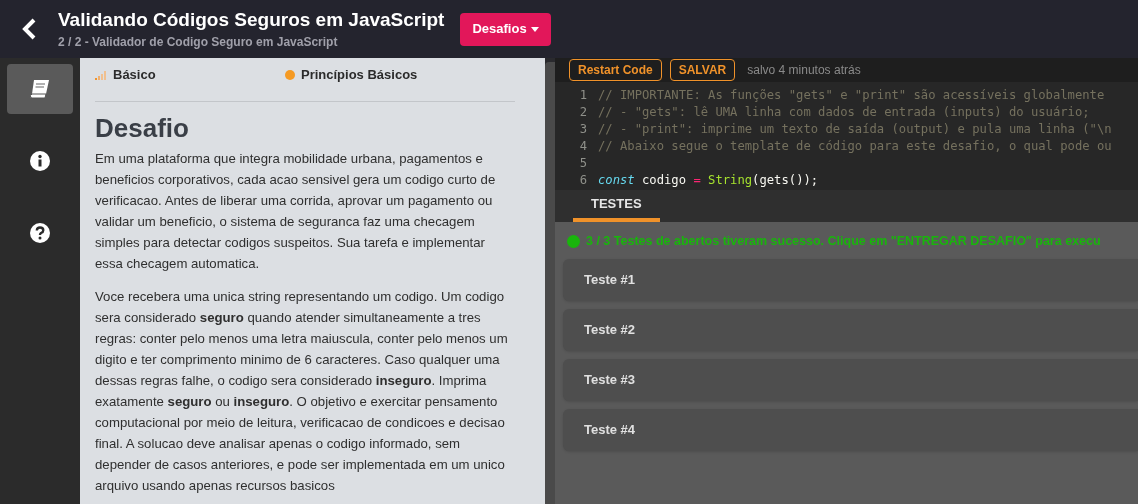 Image resolution: width=1138 pixels, height=504 pixels. Describe the element at coordinates (583, 95) in the screenshot. I see `line-number: 1` at that location.